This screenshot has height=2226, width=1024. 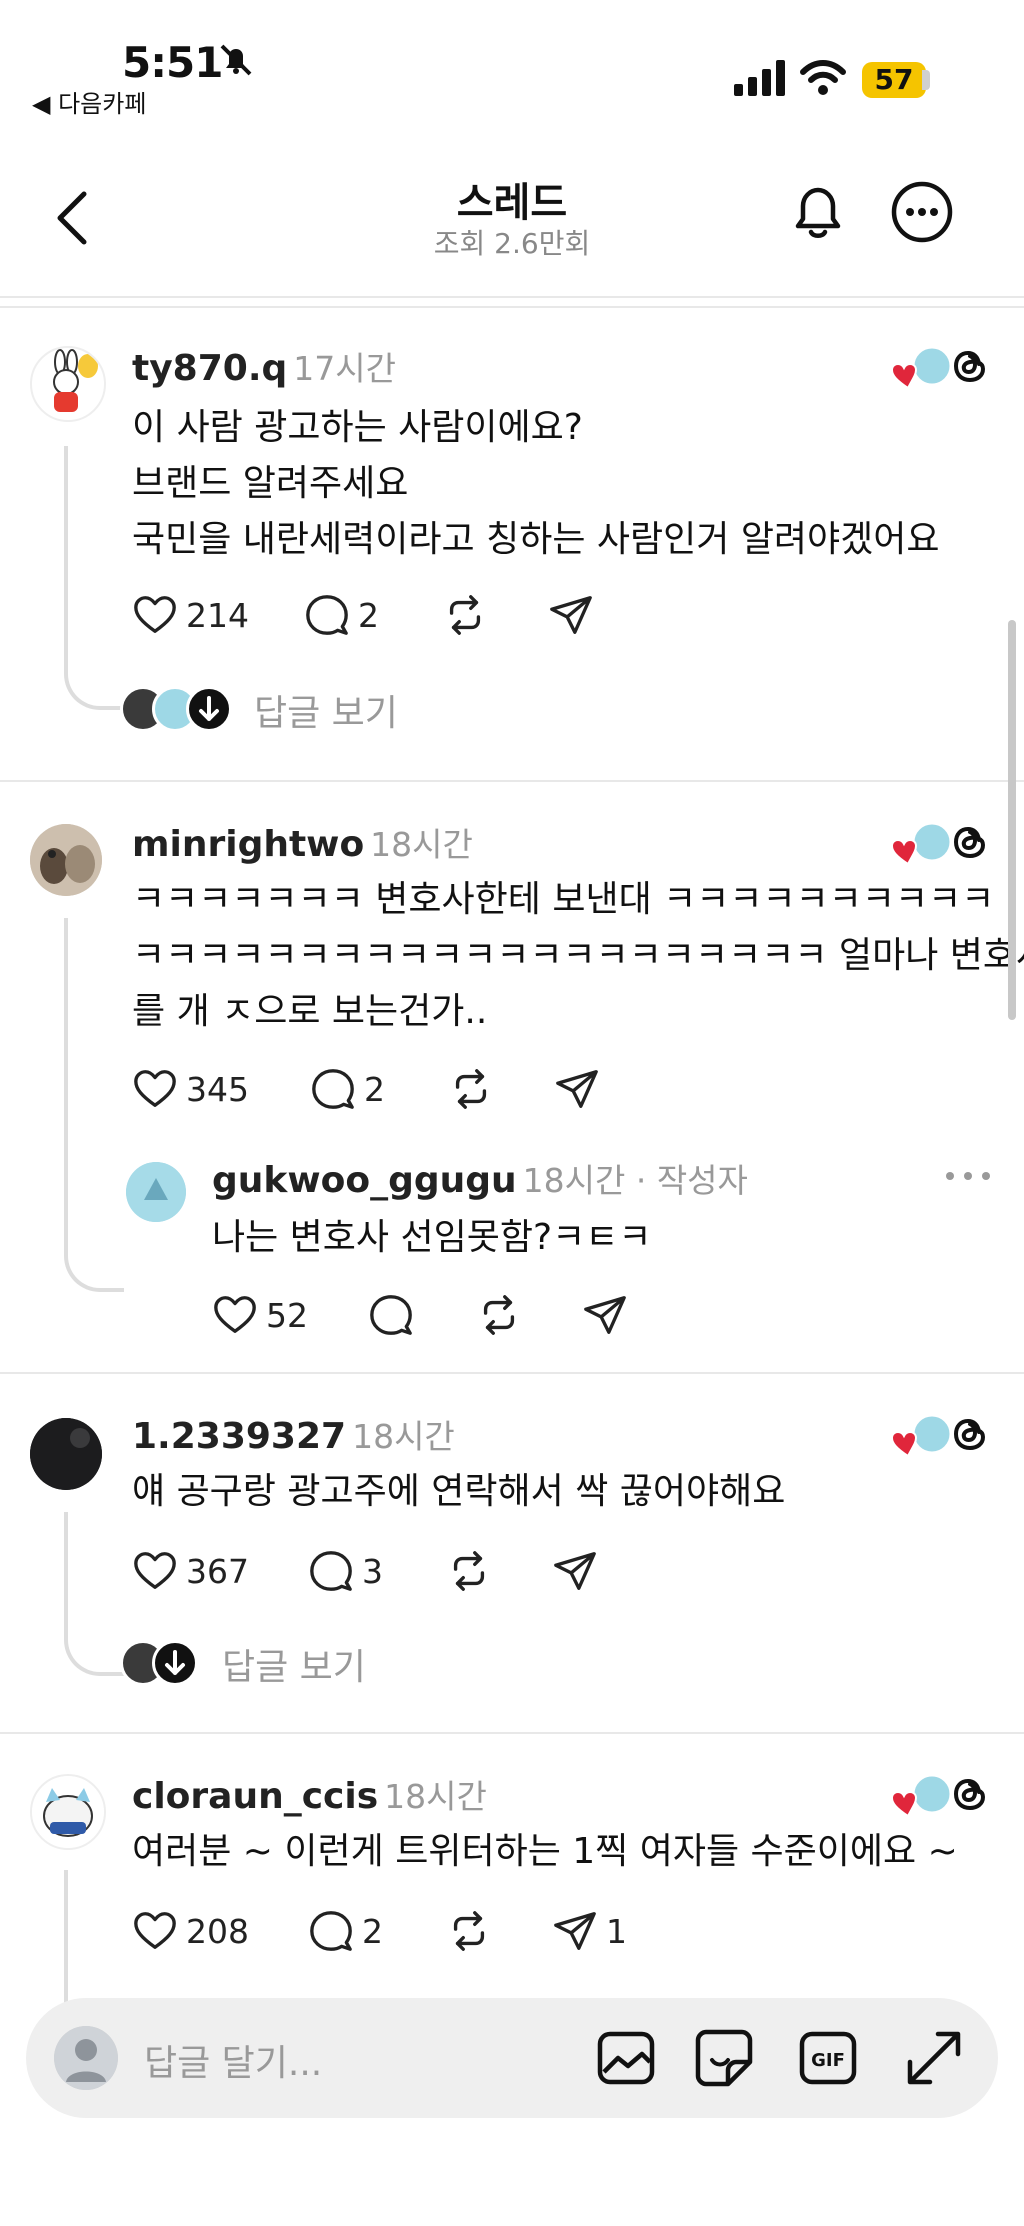 What do you see at coordinates (239, 1436) in the screenshot?
I see `username: 1.2339327` at bounding box center [239, 1436].